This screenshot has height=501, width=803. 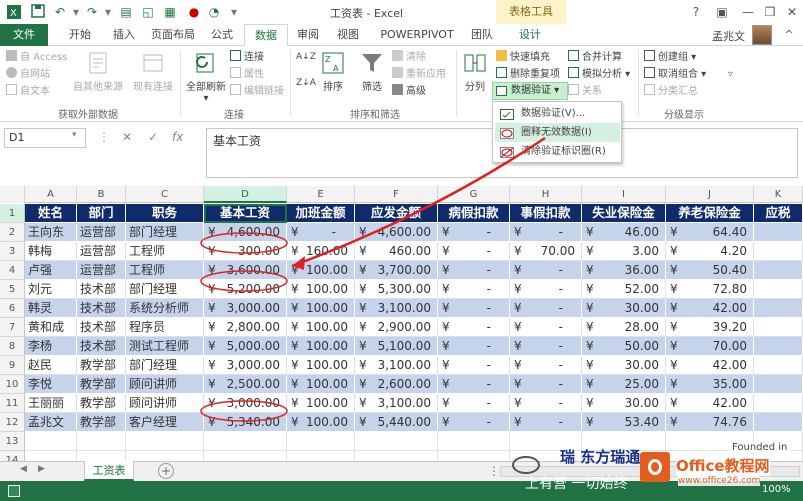 What do you see at coordinates (245, 346) in the screenshot?
I see `base-salary-cell: ¥5,000.00` at bounding box center [245, 346].